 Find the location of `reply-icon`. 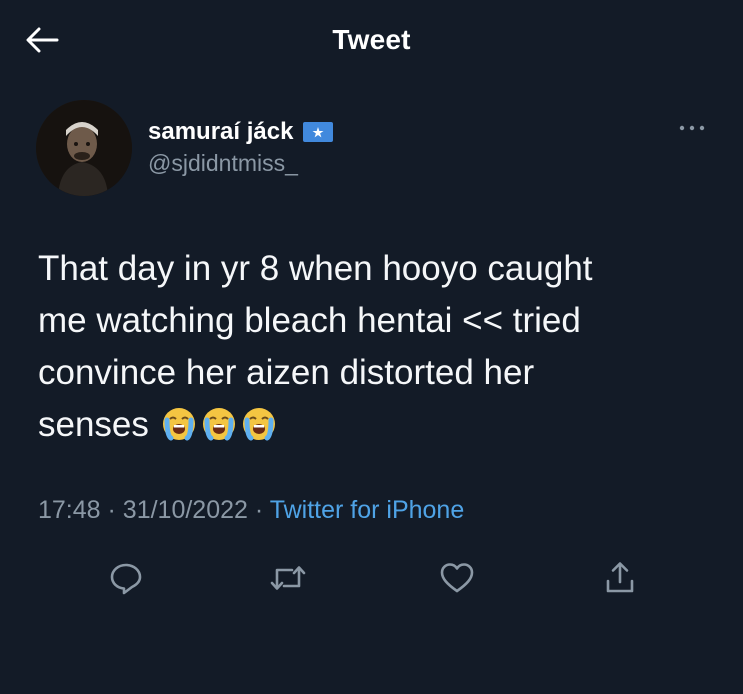

reply-icon is located at coordinates (126, 579).